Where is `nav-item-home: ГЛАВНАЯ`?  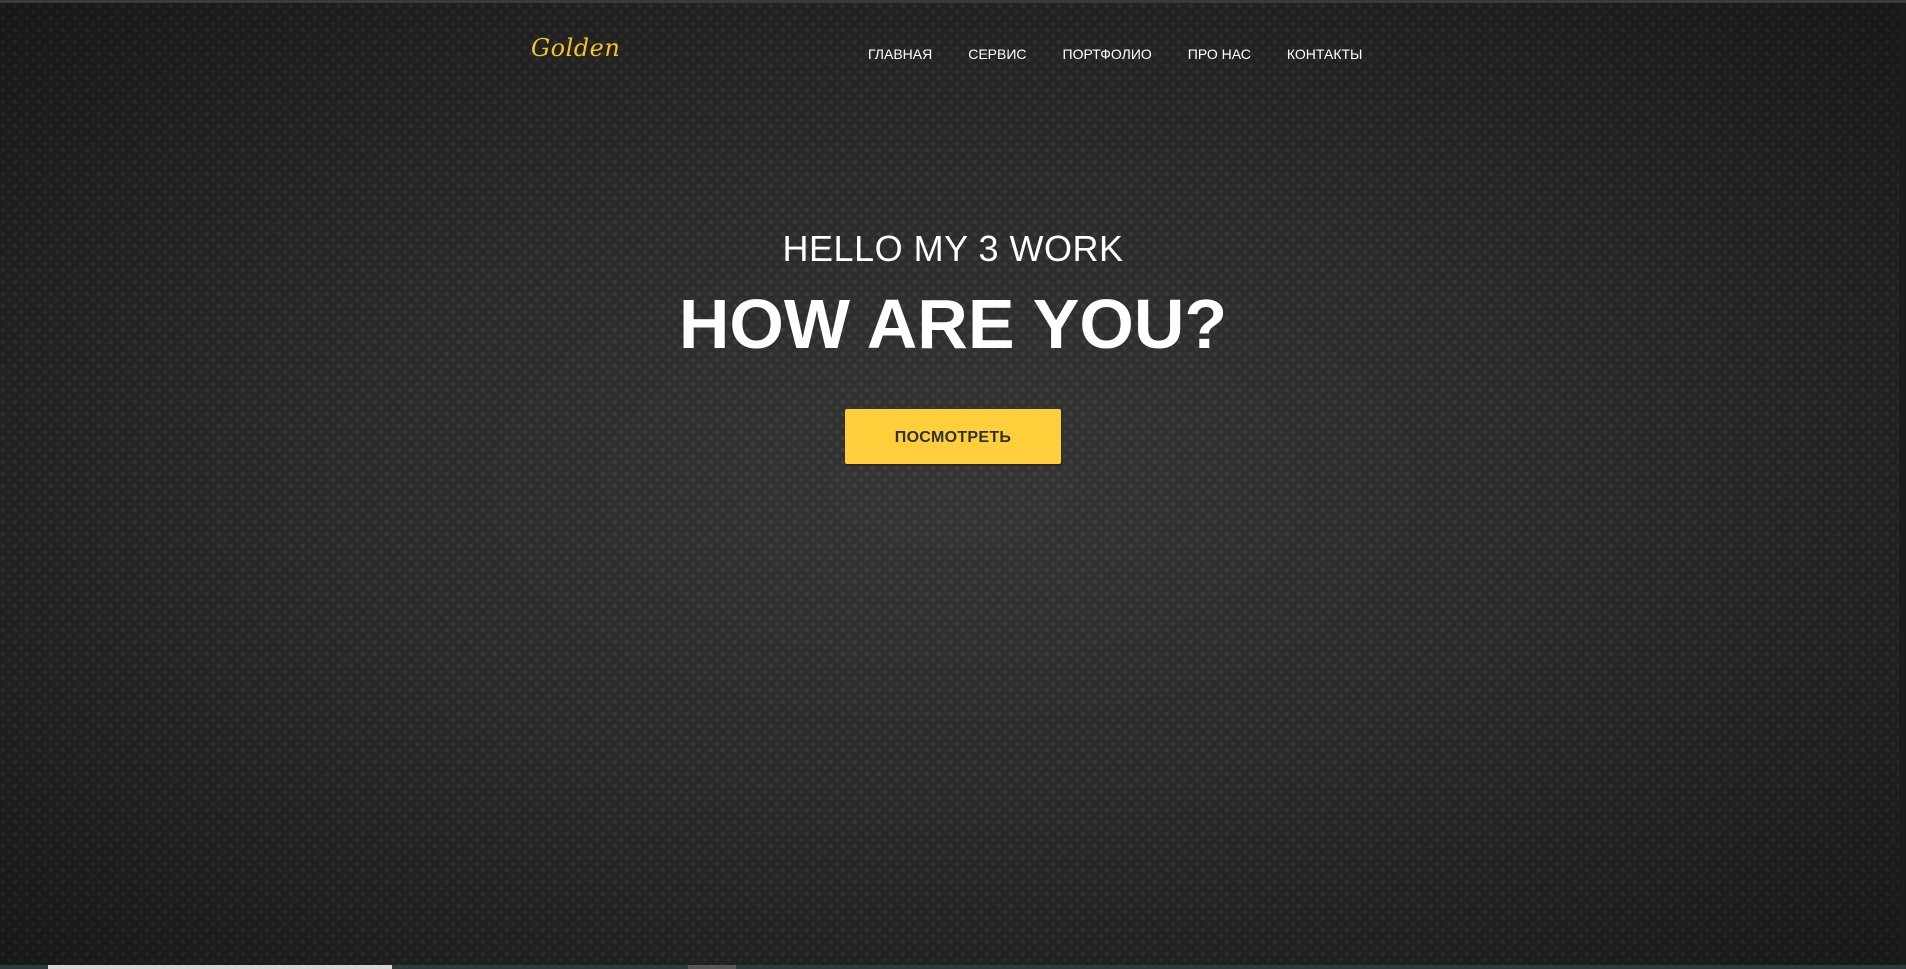 nav-item-home: ГЛАВНАЯ is located at coordinates (900, 54).